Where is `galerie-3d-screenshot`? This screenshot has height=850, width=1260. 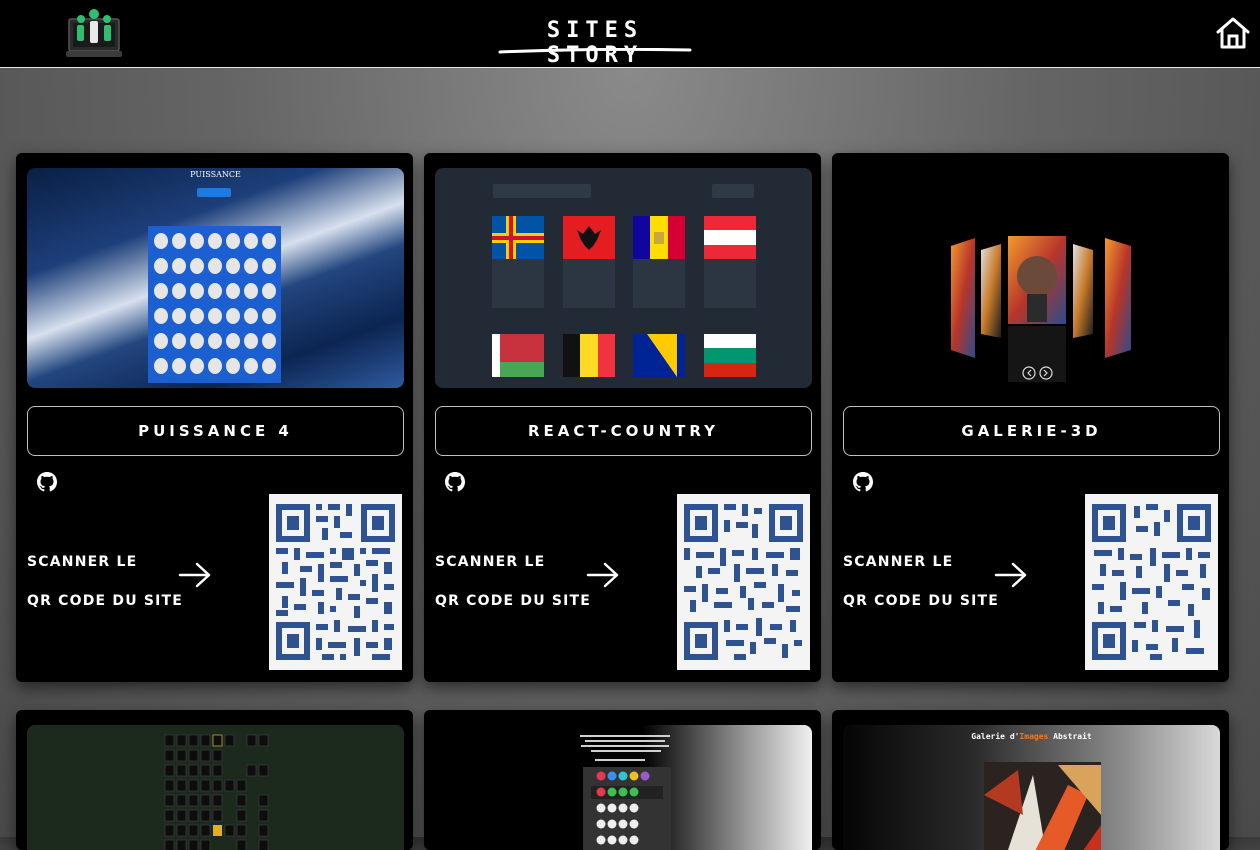 galerie-3d-screenshot is located at coordinates (1031, 278).